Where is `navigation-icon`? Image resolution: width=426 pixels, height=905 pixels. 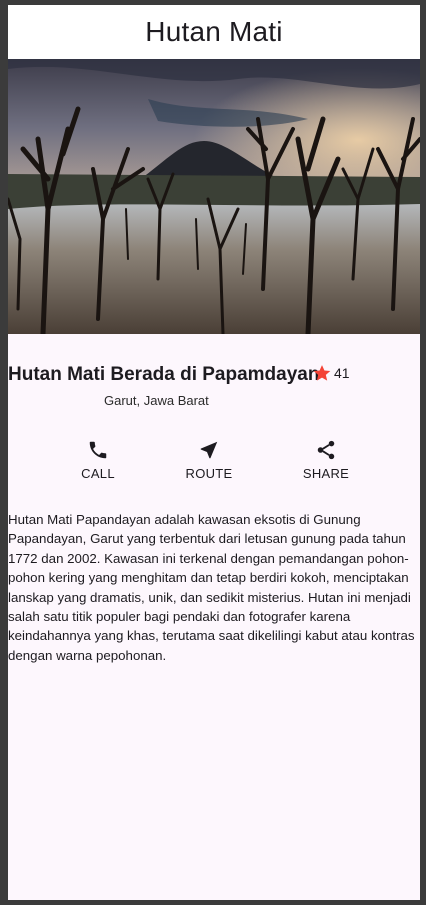
navigation-icon is located at coordinates (209, 450).